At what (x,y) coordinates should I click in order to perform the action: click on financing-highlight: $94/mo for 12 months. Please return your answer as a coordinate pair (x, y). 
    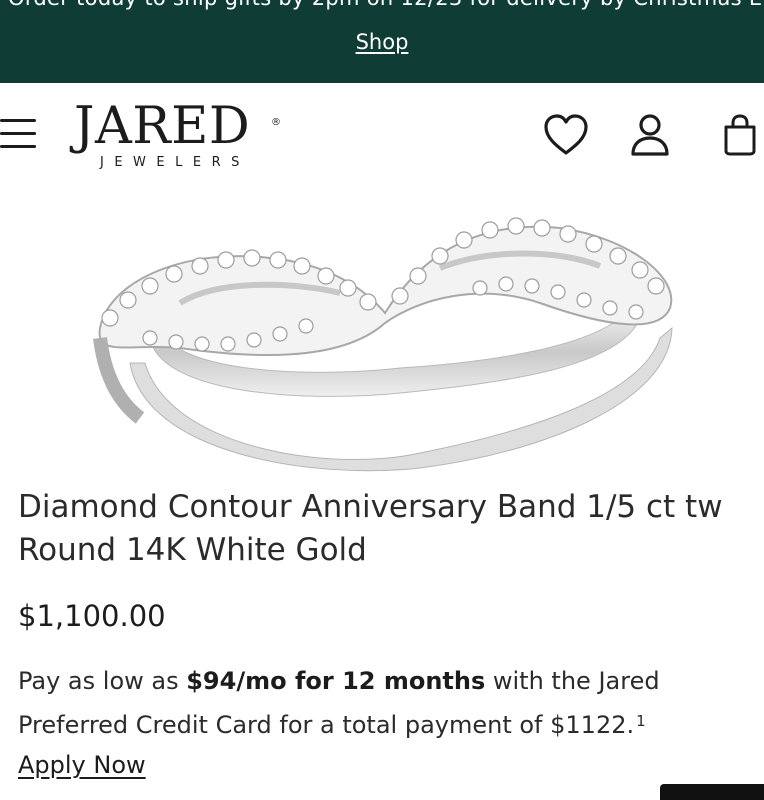
    Looking at the image, I should click on (336, 681).